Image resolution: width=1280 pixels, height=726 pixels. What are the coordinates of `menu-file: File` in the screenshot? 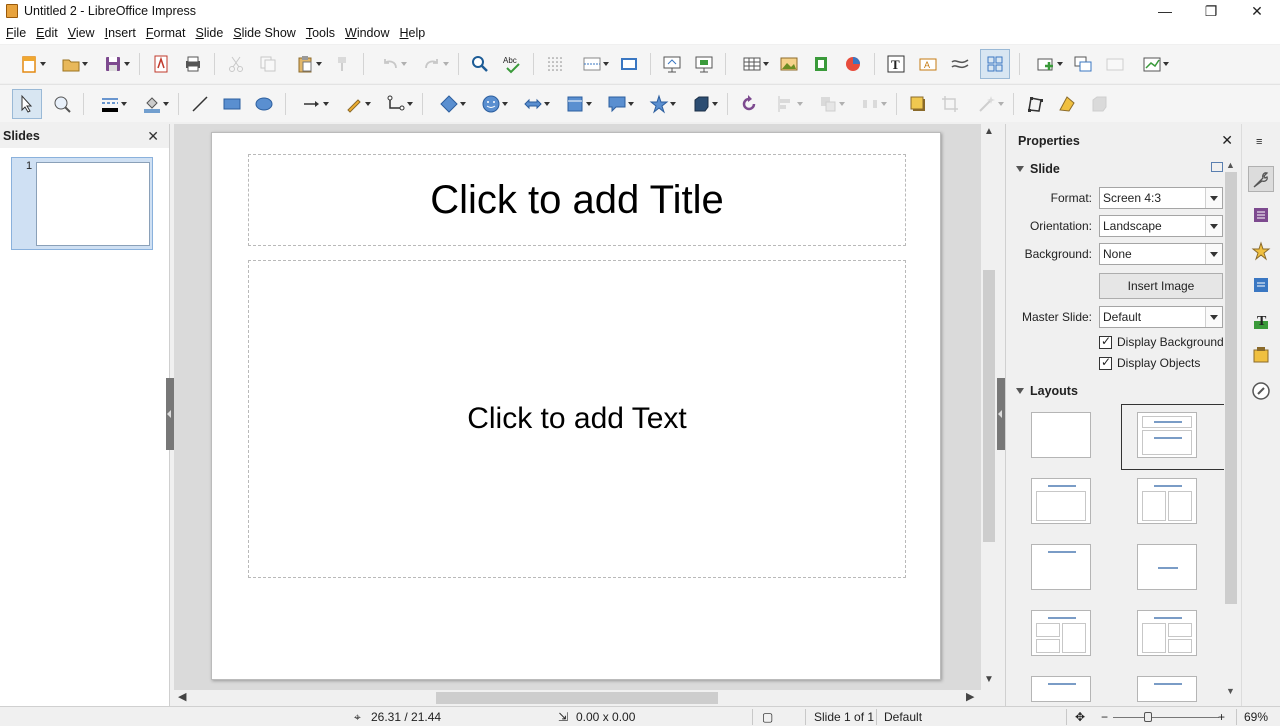 It's located at (16, 33).